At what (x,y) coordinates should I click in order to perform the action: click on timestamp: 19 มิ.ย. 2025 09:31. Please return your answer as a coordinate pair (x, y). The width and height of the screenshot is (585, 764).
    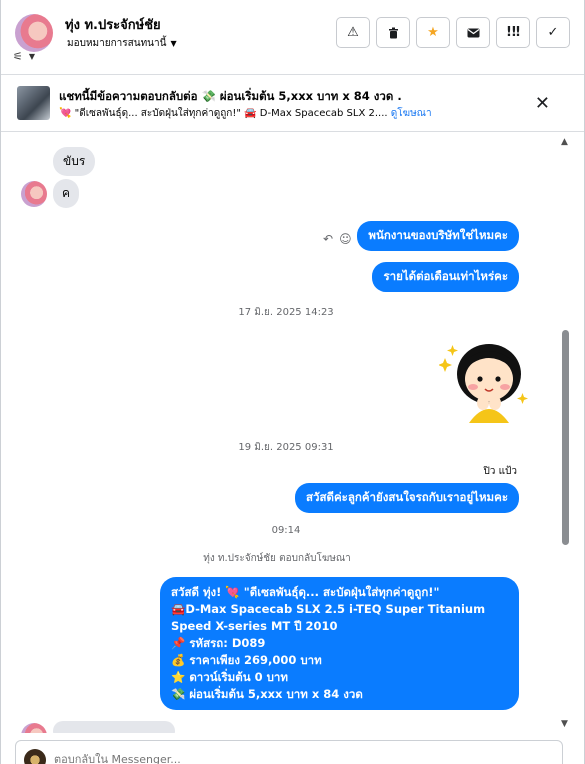
    Looking at the image, I should click on (286, 447).